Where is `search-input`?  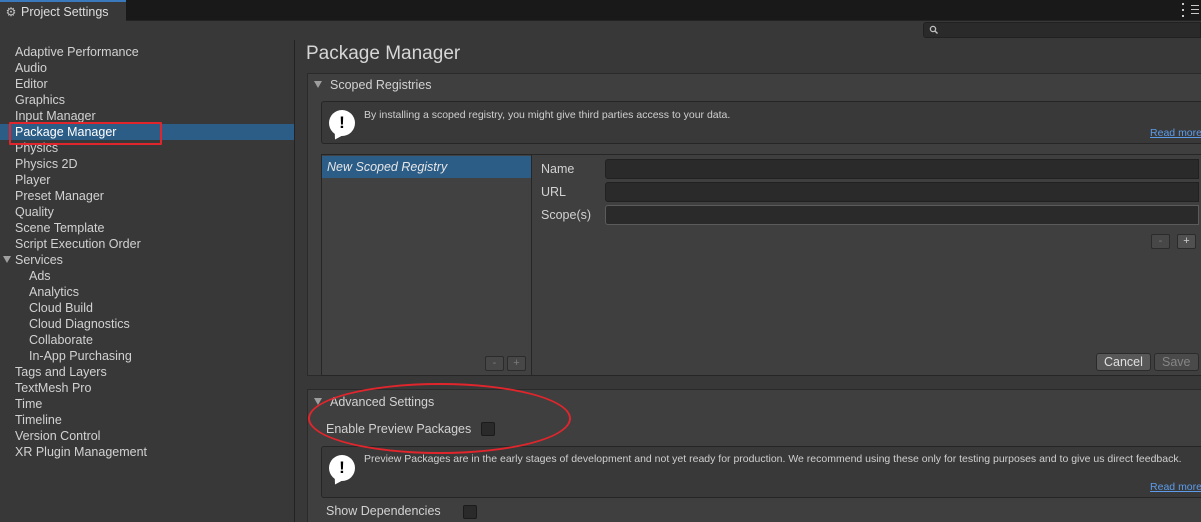
search-input is located at coordinates (1062, 30).